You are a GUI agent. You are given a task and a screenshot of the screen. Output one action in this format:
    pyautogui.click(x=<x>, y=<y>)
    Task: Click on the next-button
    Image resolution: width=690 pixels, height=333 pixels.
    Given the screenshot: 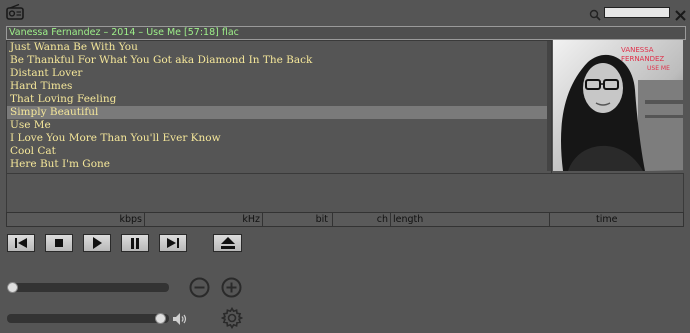 What is the action you would take?
    pyautogui.click(x=173, y=243)
    